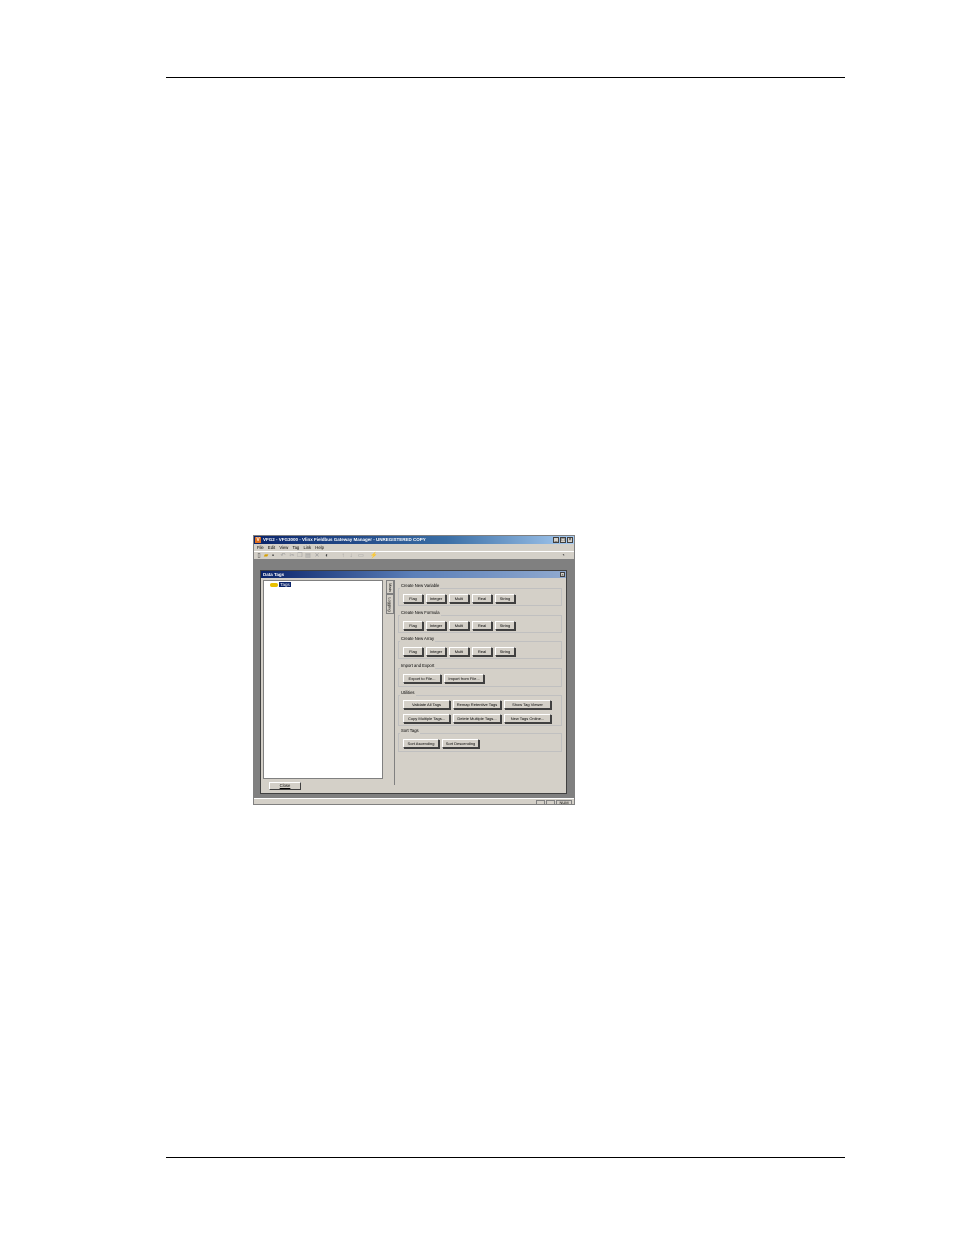  I want to click on variable-integer-button: Integer, so click(436, 598).